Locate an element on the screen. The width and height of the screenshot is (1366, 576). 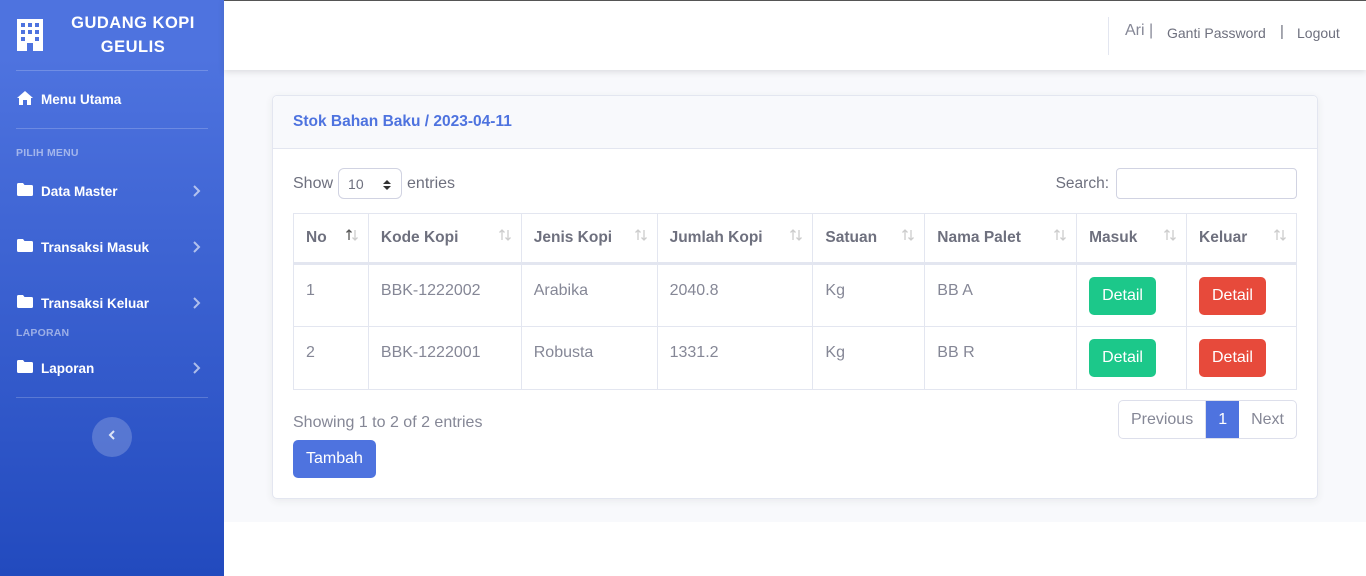
table-info: Showing 1 to 2 of 2 entries is located at coordinates (388, 422).